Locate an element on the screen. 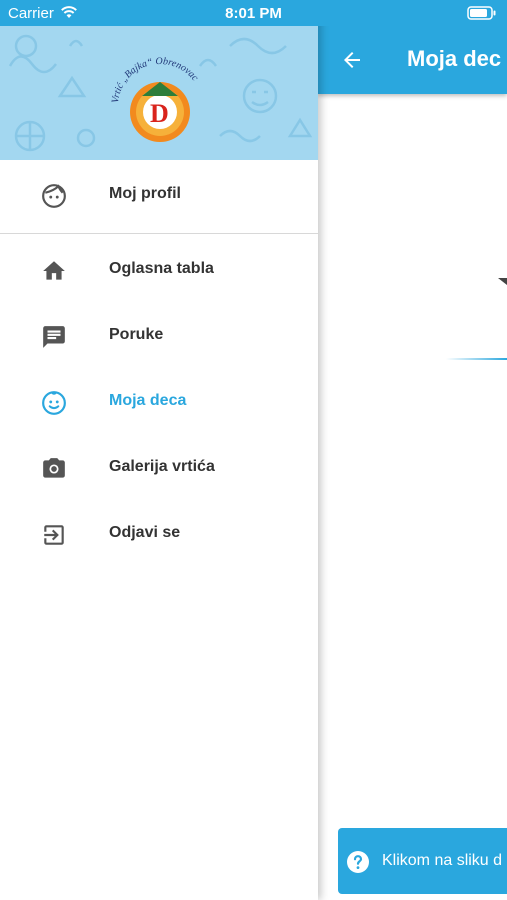  hint-banner: Klikom na sliku d is located at coordinates (422, 861).